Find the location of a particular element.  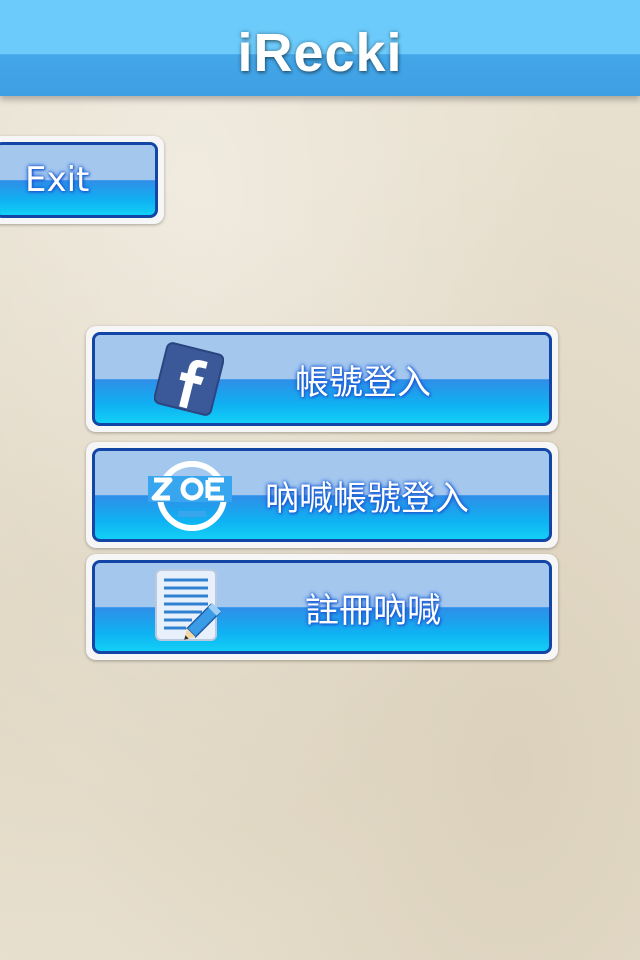

register-frame: 註冊吶喊 is located at coordinates (322, 607).